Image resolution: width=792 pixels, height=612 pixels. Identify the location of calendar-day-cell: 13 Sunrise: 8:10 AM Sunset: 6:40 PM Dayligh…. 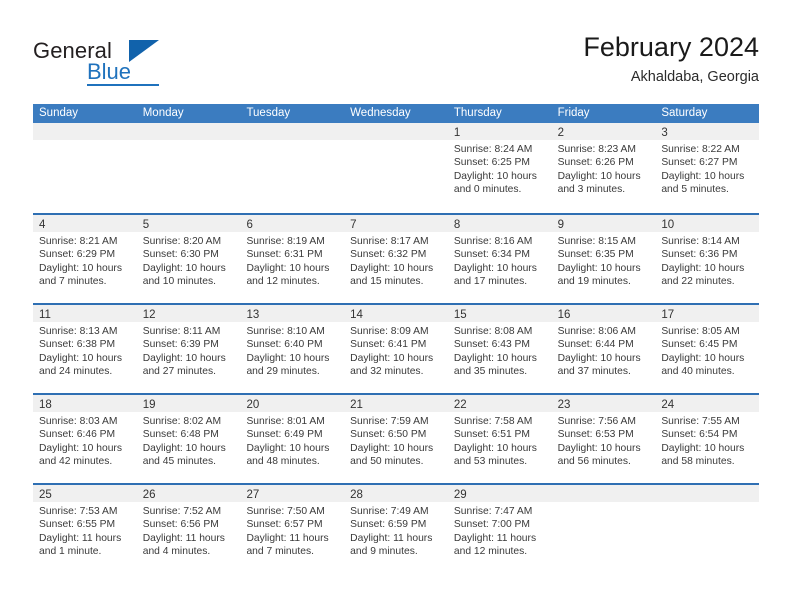
(292, 349).